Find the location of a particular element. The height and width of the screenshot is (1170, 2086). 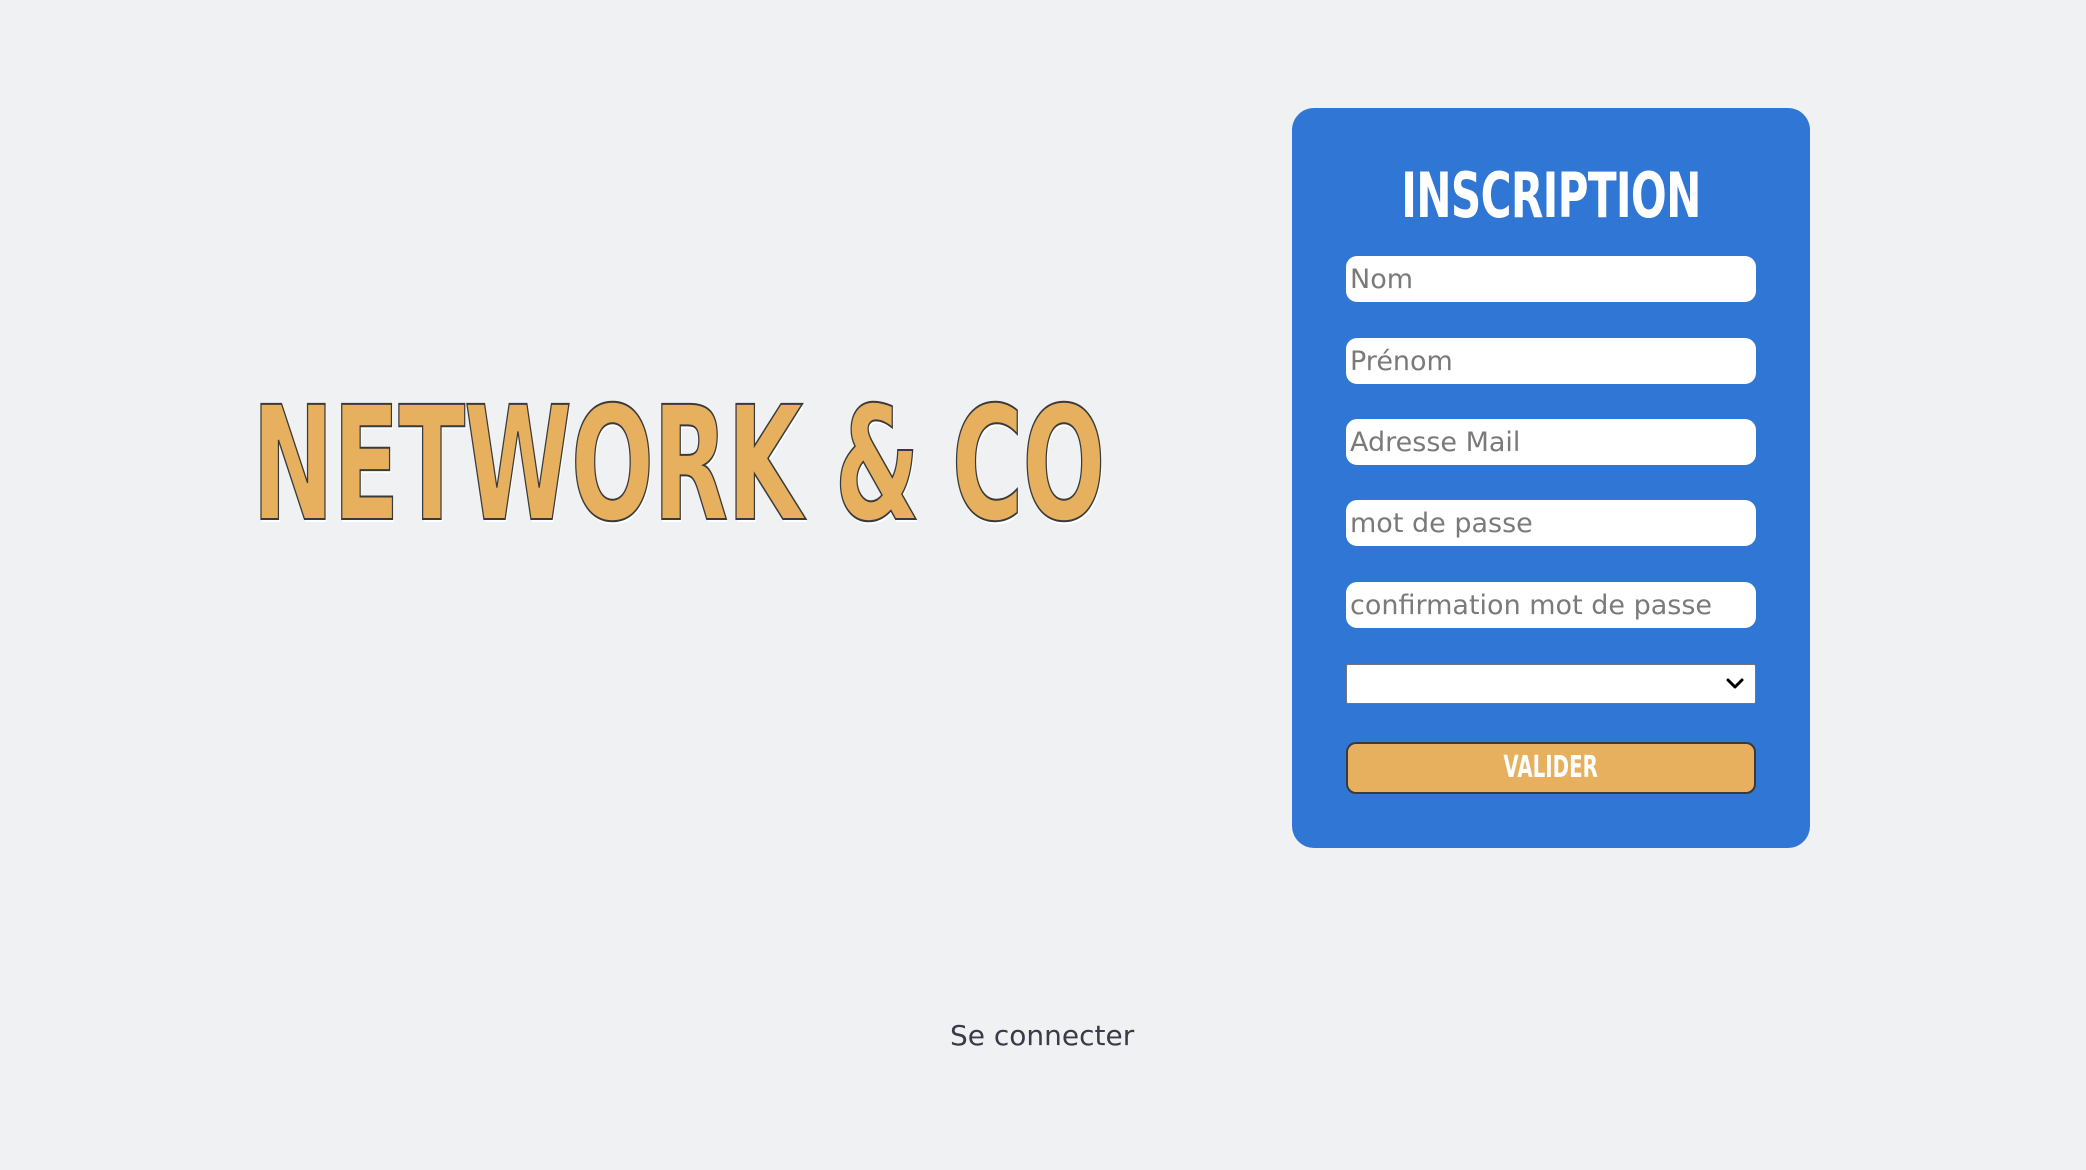

password-confirm-input is located at coordinates (1551, 605).